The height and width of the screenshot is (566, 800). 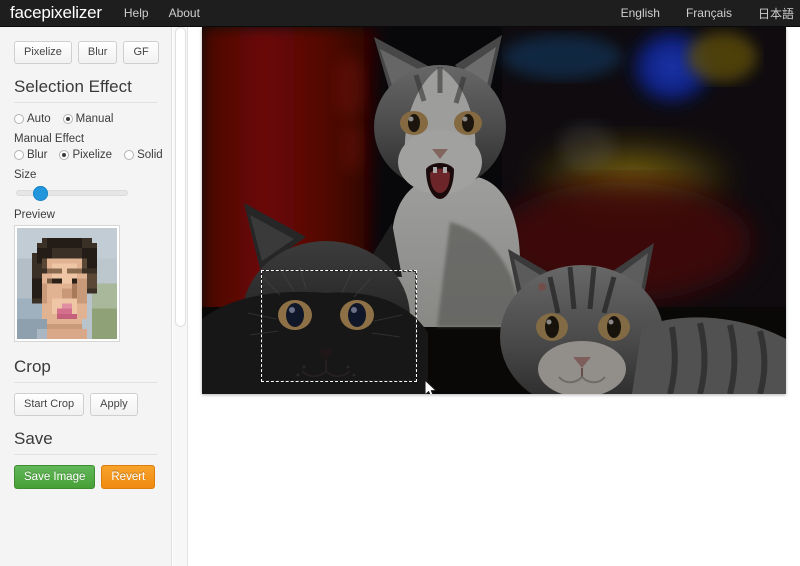 I want to click on radio-effect-blur-label: Blur, so click(x=37, y=155).